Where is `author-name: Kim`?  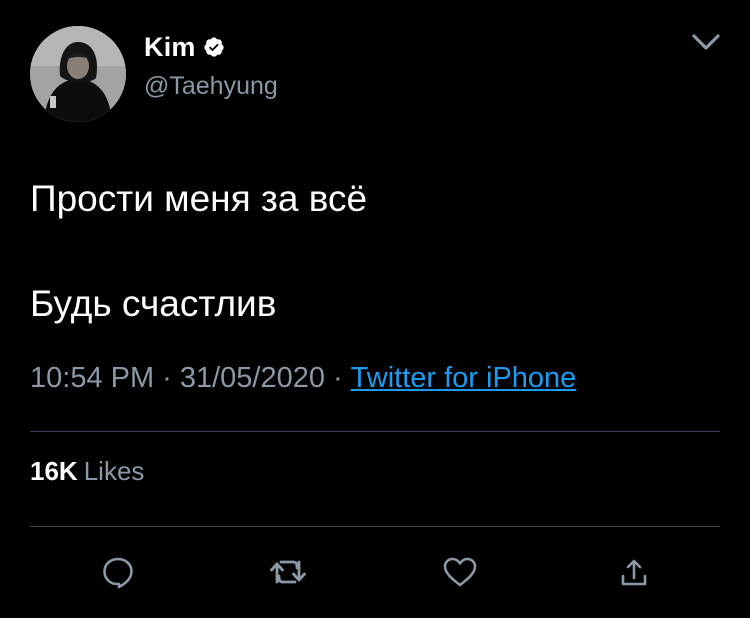
author-name: Kim is located at coordinates (170, 47).